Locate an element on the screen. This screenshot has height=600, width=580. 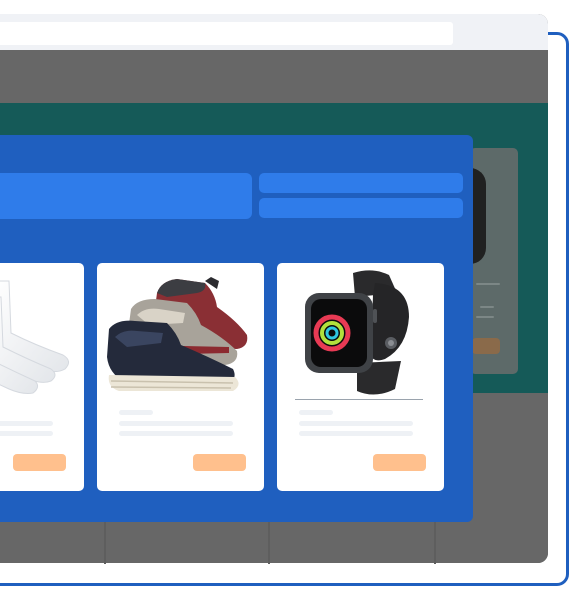
product-card-divider is located at coordinates (359, 399).